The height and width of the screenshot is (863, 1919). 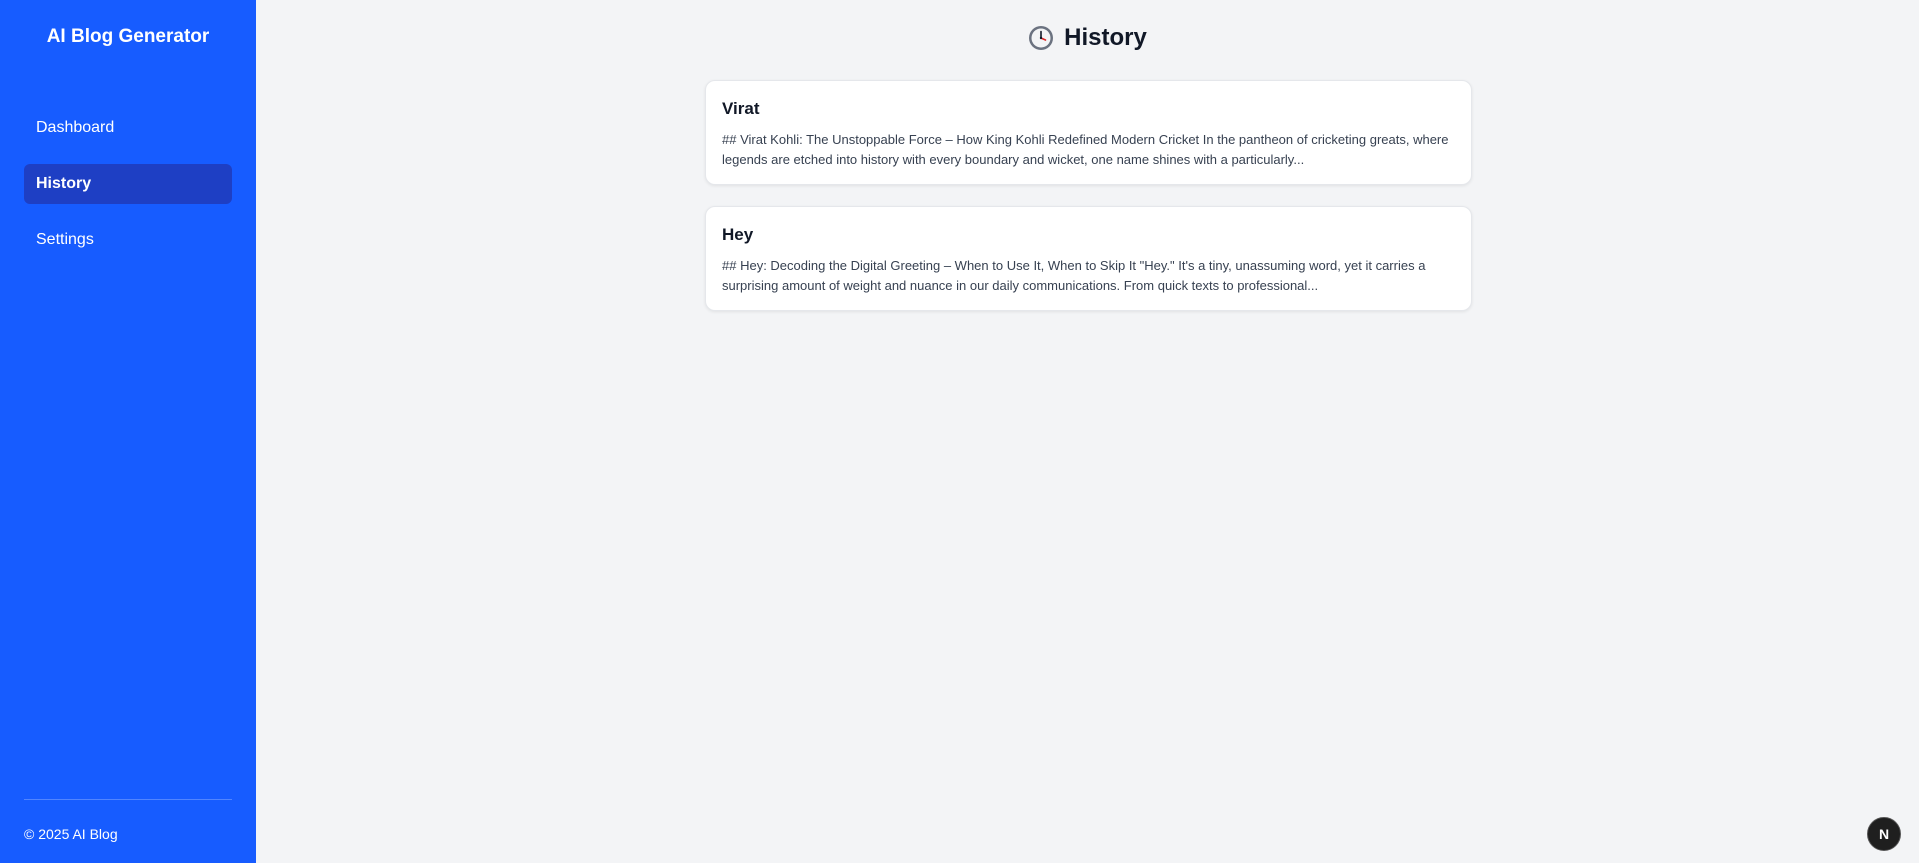 I want to click on sidebar-item-settings: Settings, so click(x=128, y=240).